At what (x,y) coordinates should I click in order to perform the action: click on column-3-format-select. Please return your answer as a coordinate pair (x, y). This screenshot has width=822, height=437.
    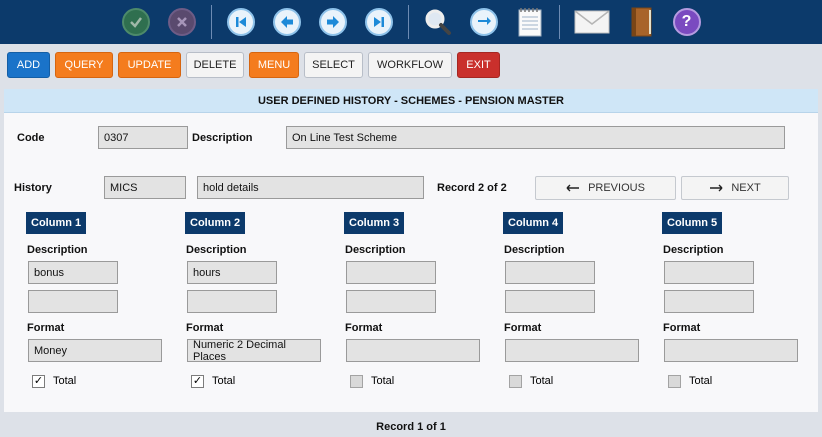
    Looking at the image, I should click on (413, 350).